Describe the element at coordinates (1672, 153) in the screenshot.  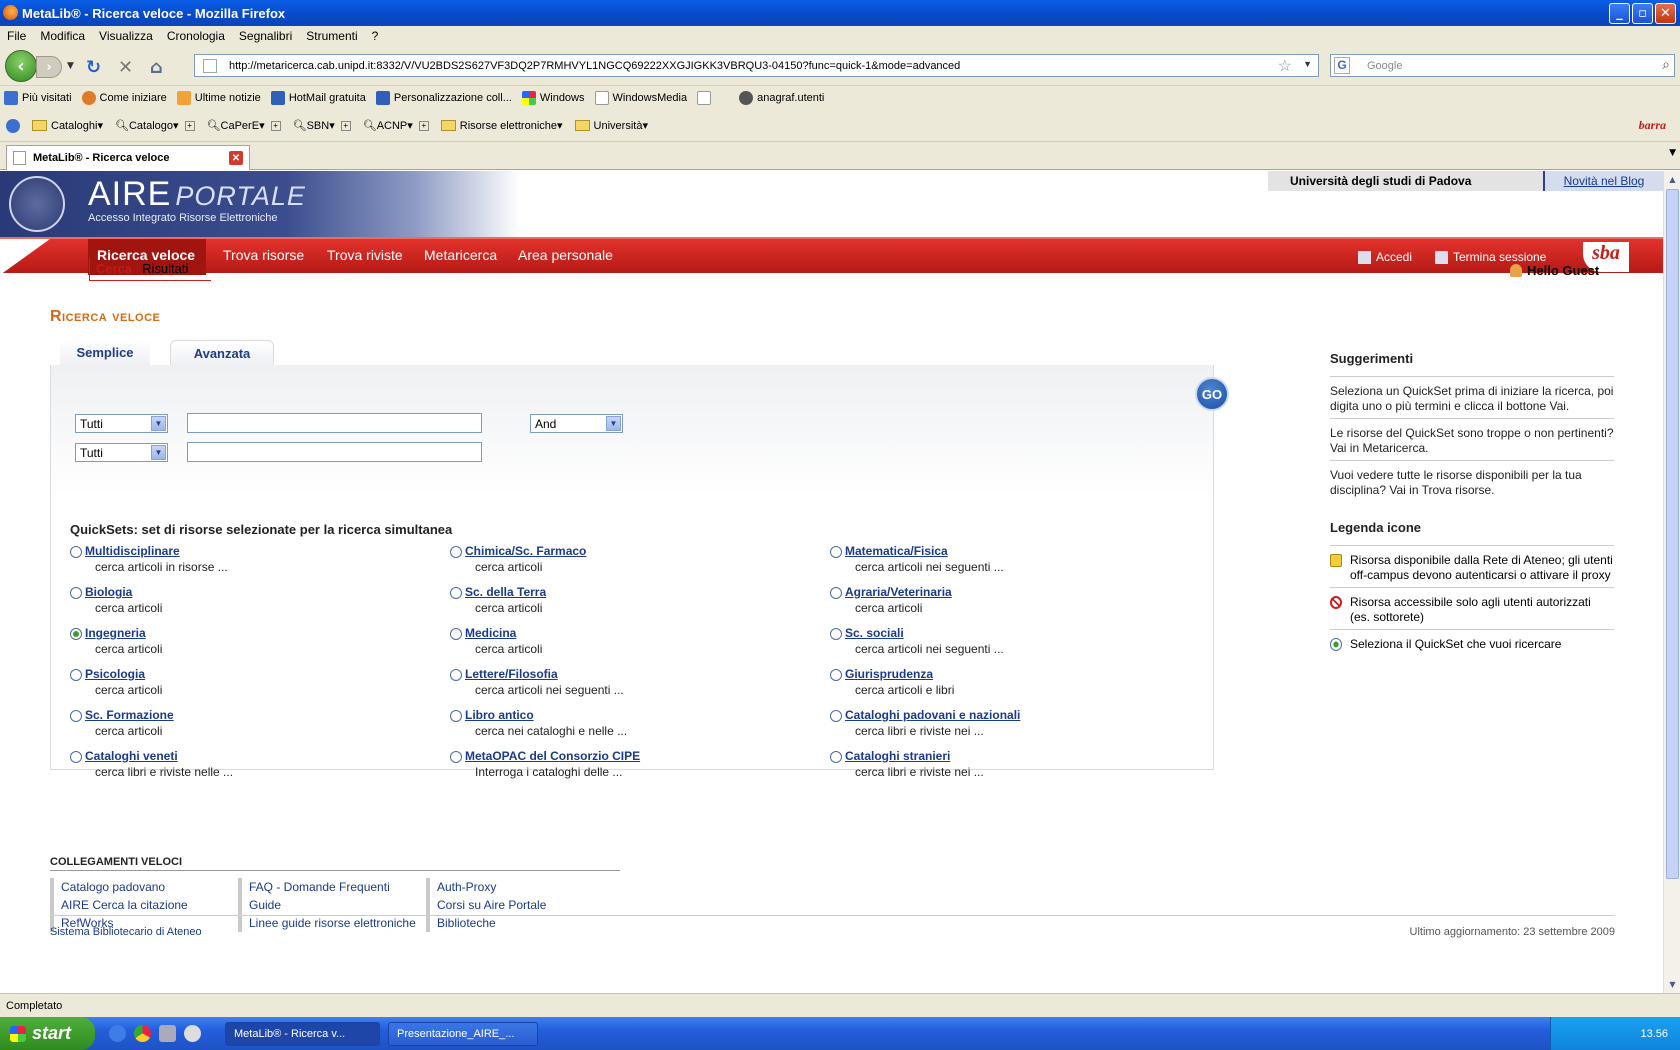
I see `tab-list-icon: ▼` at that location.